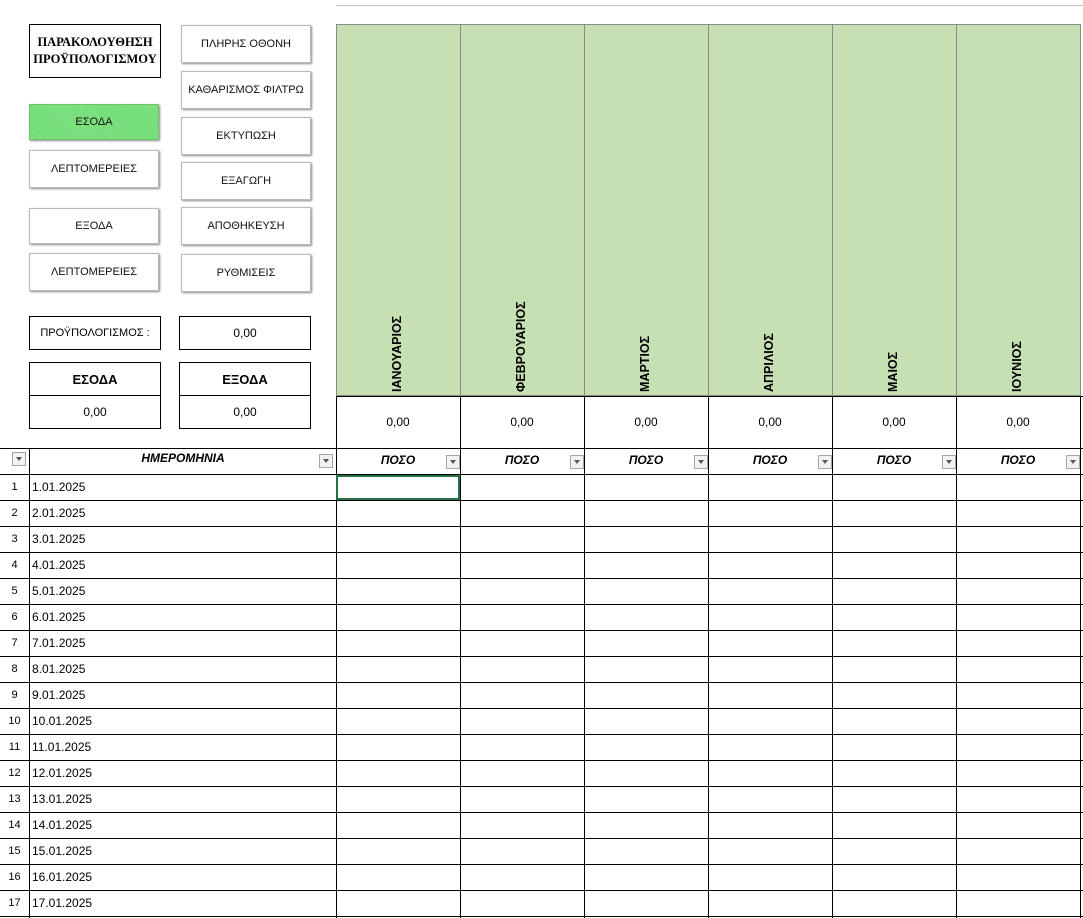 This screenshot has height=918, width=1083. What do you see at coordinates (58, 487) in the screenshot?
I see `date-cell: 1.01.2025` at bounding box center [58, 487].